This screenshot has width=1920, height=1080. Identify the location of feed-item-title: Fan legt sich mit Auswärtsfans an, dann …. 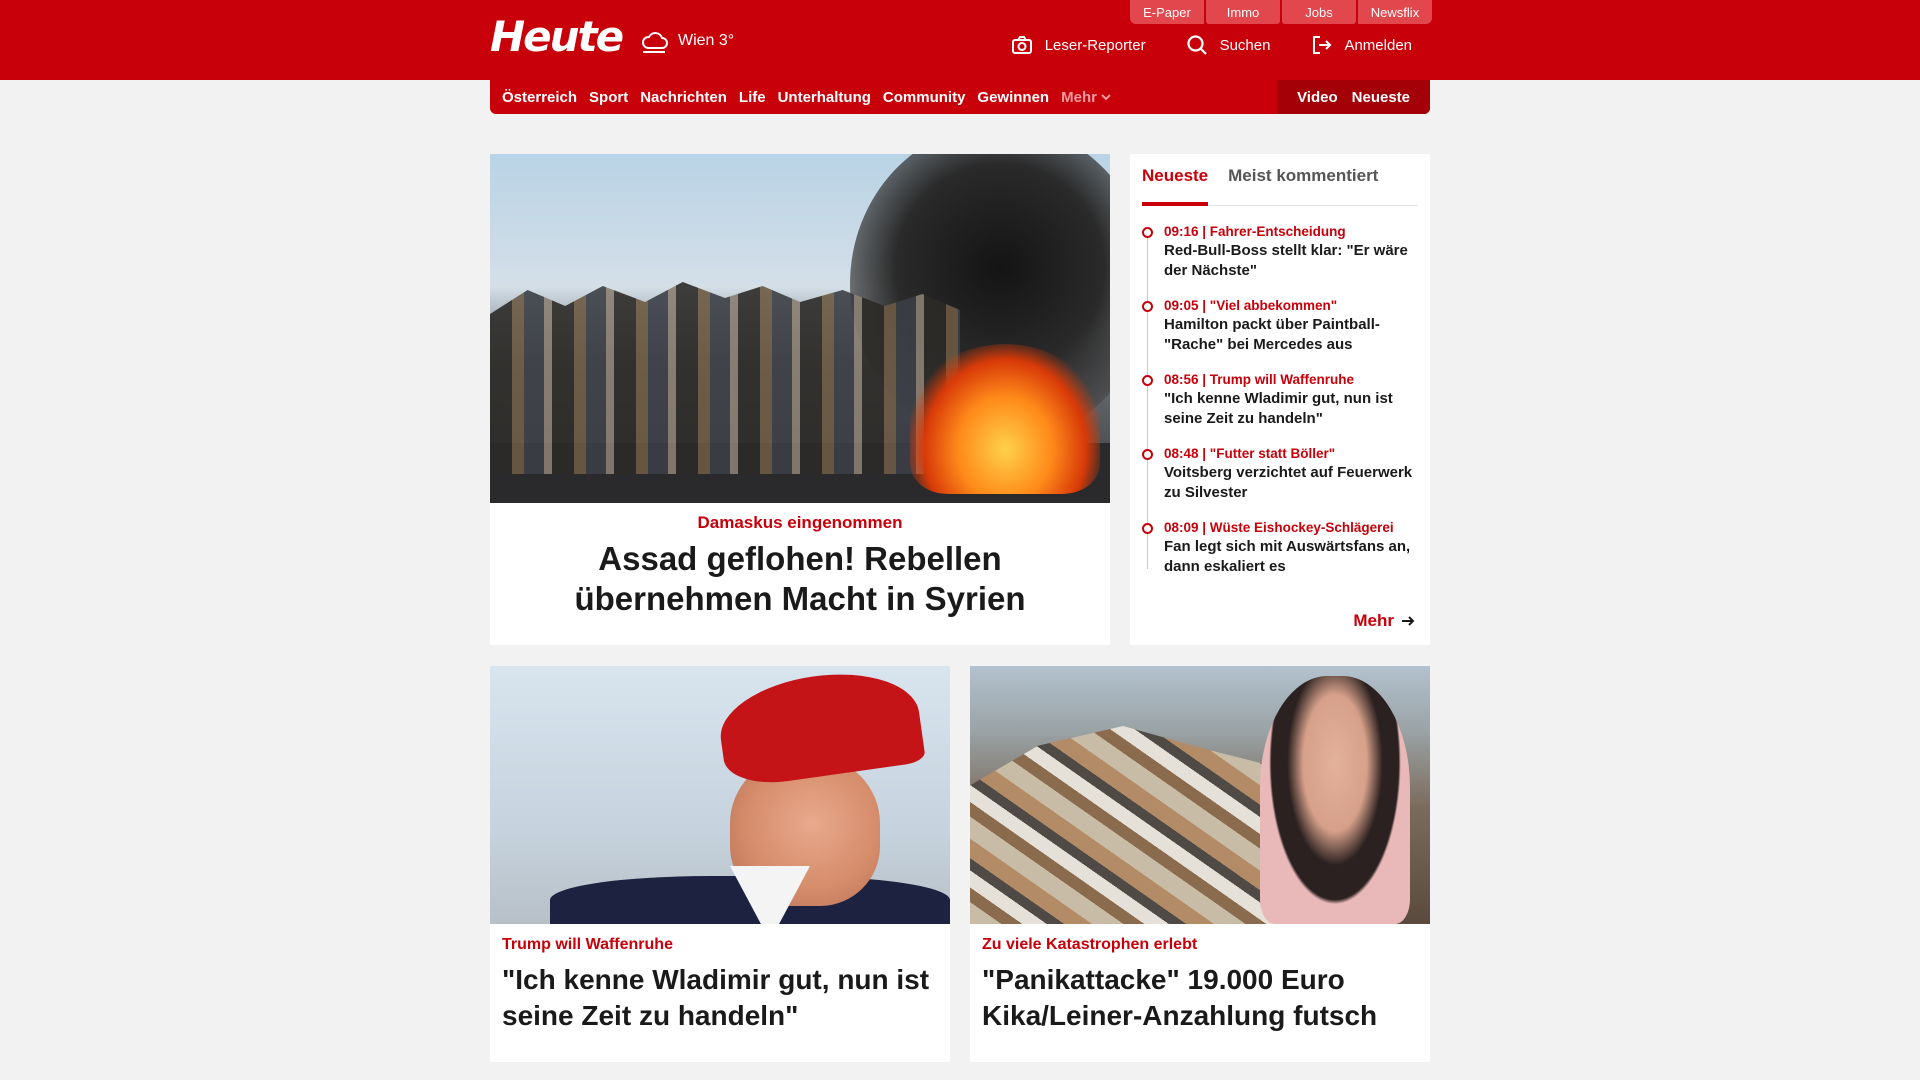
(1291, 557).